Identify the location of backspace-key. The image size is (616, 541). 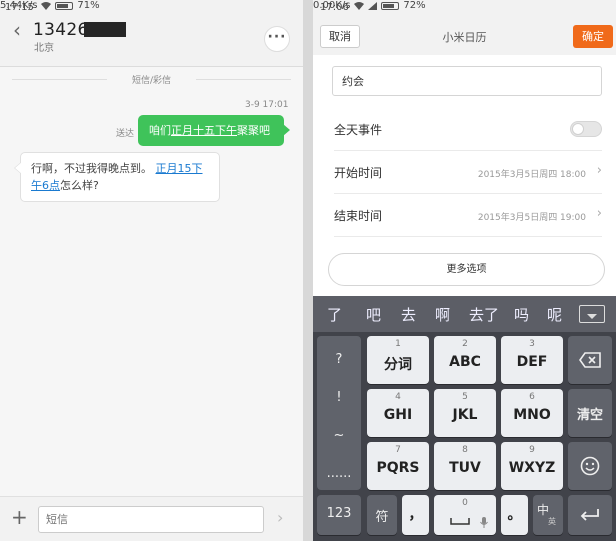
(590, 360).